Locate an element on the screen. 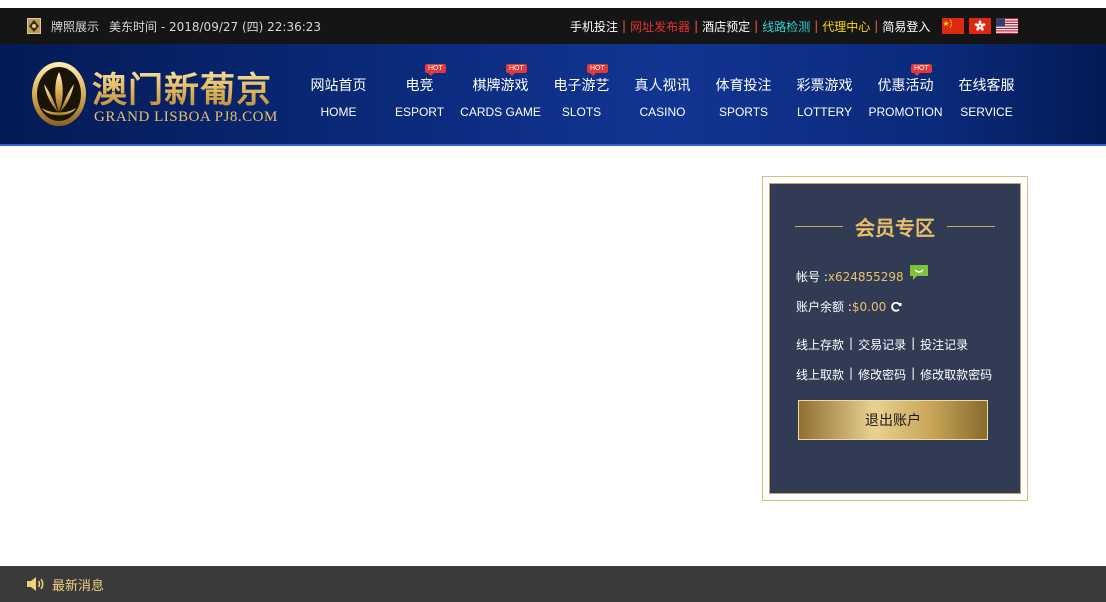 Image resolution: width=1106 pixels, height=602 pixels. nav-label-en: CASINO is located at coordinates (662, 112).